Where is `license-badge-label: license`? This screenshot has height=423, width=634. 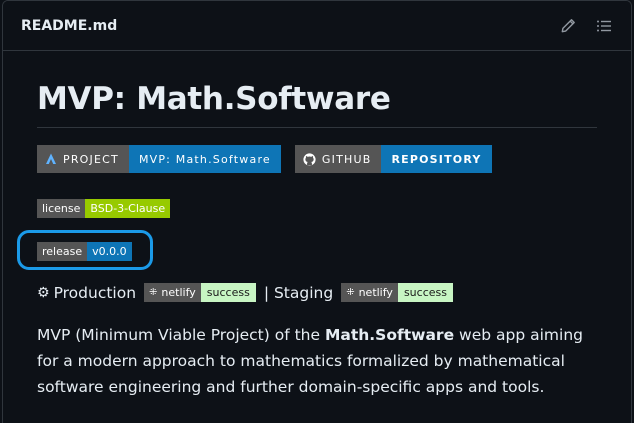 license-badge-label: license is located at coordinates (61, 208).